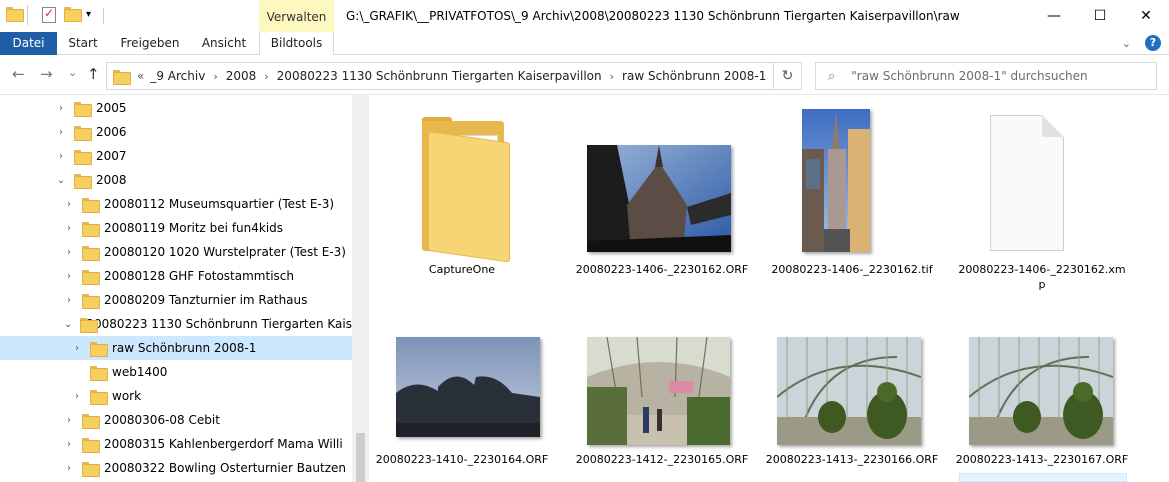 This screenshot has width=1169, height=482. Describe the element at coordinates (46, 74) in the screenshot. I see `forward-arrow-icon: →` at that location.